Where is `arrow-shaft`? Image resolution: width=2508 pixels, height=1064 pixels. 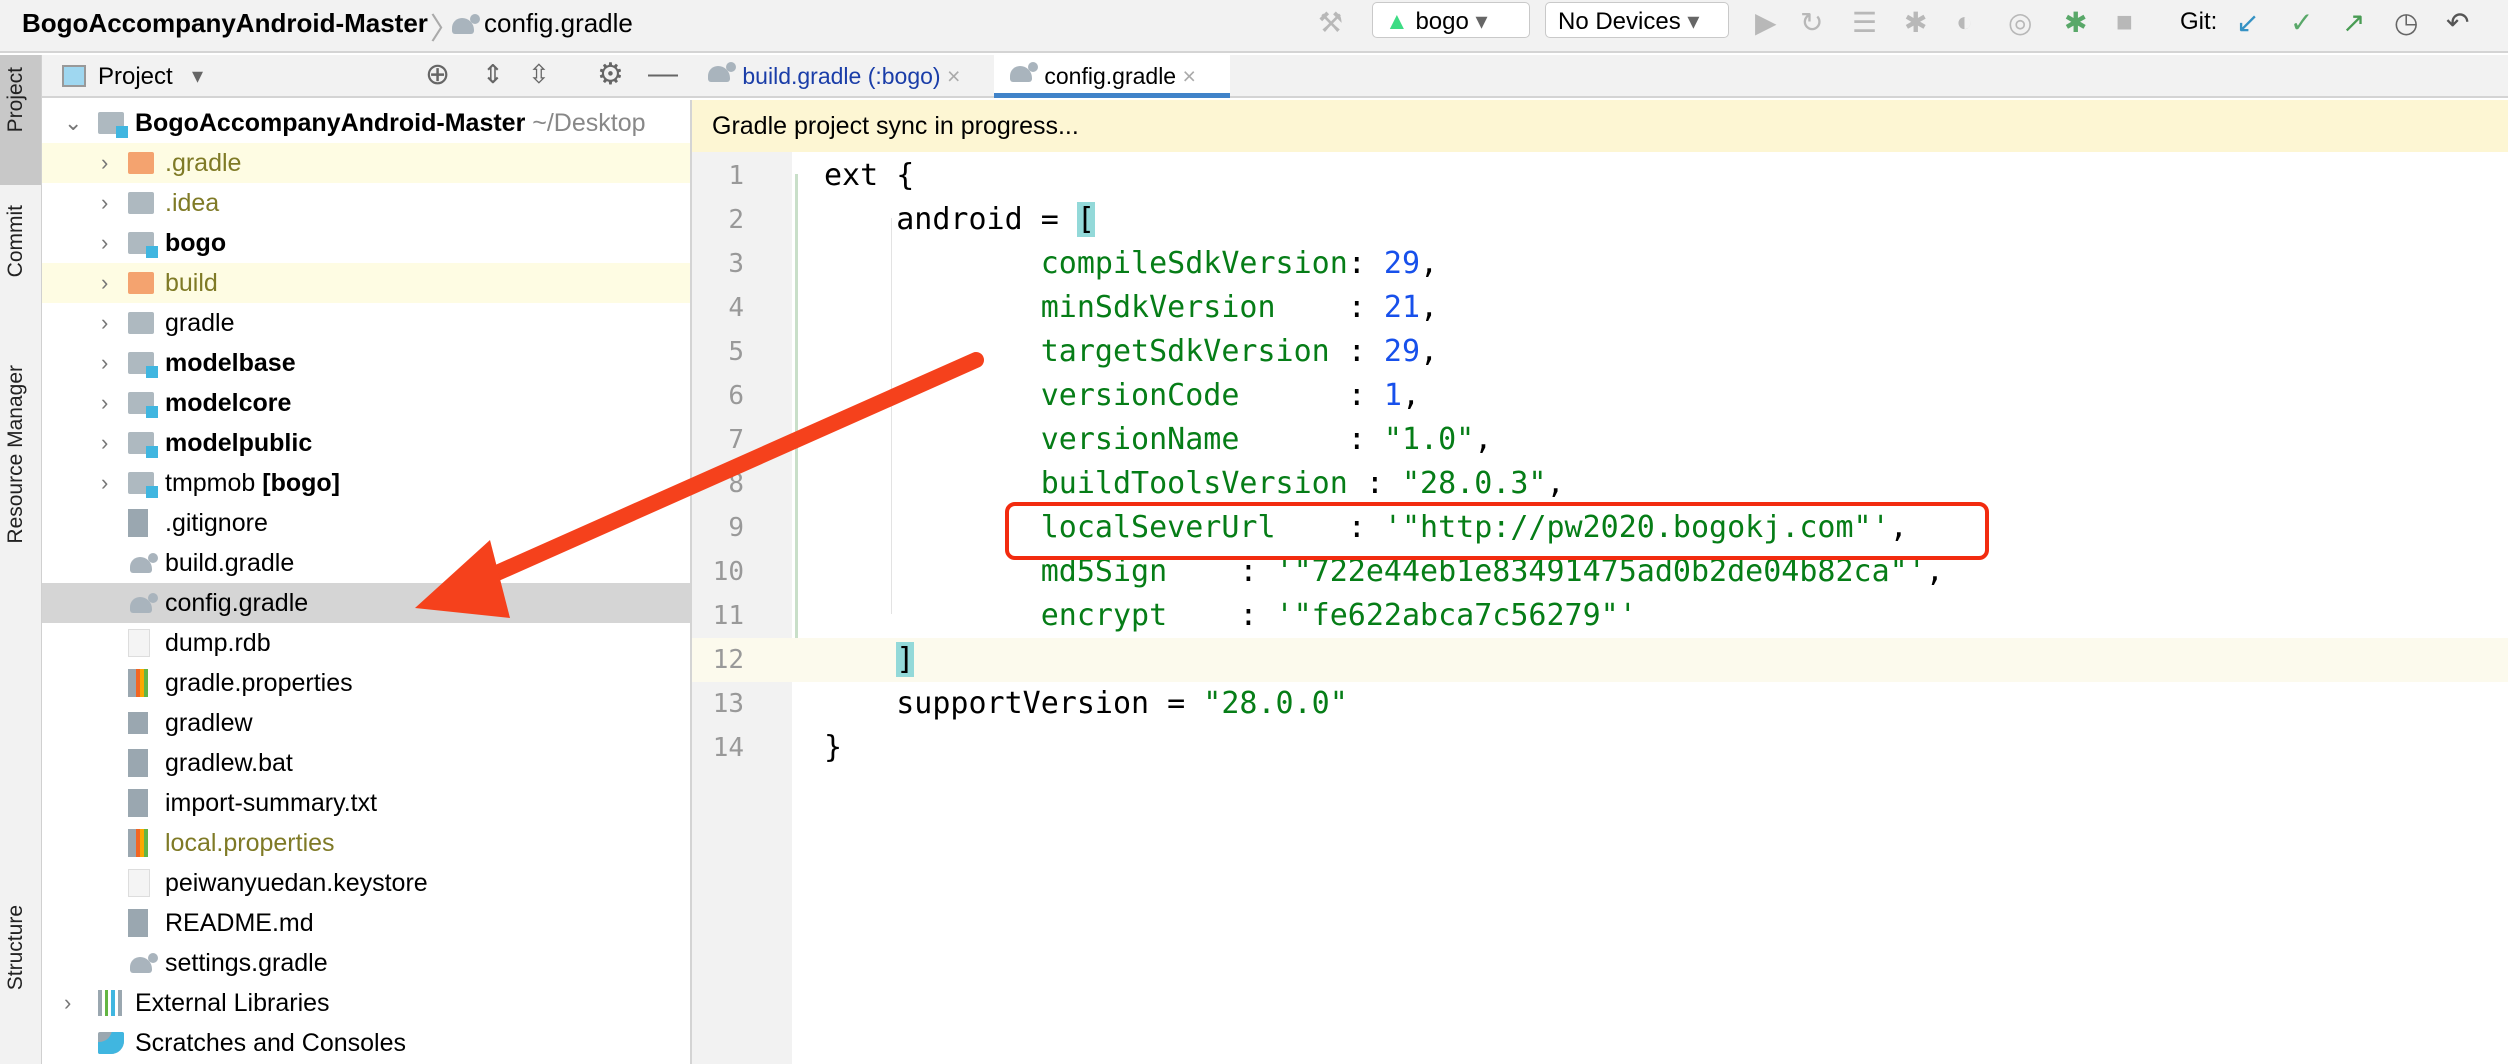 arrow-shaft is located at coordinates (723, 472).